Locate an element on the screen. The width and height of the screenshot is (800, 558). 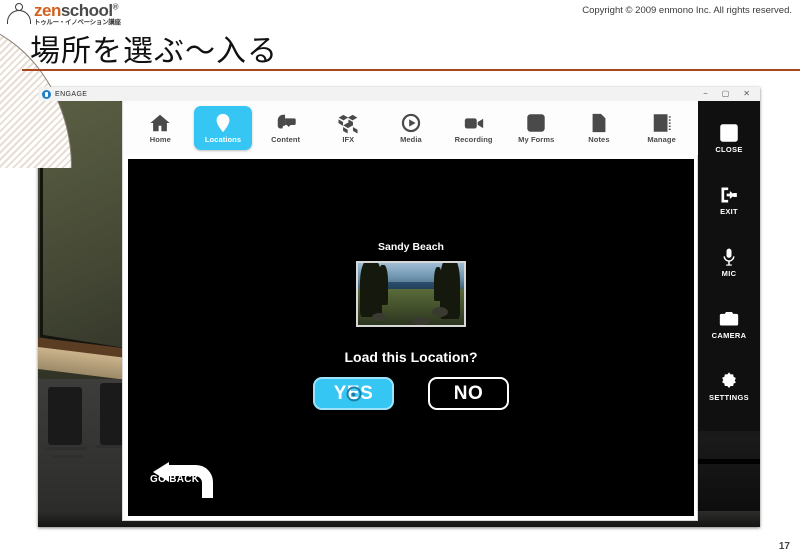
yes-button: YES is located at coordinates (353, 393).